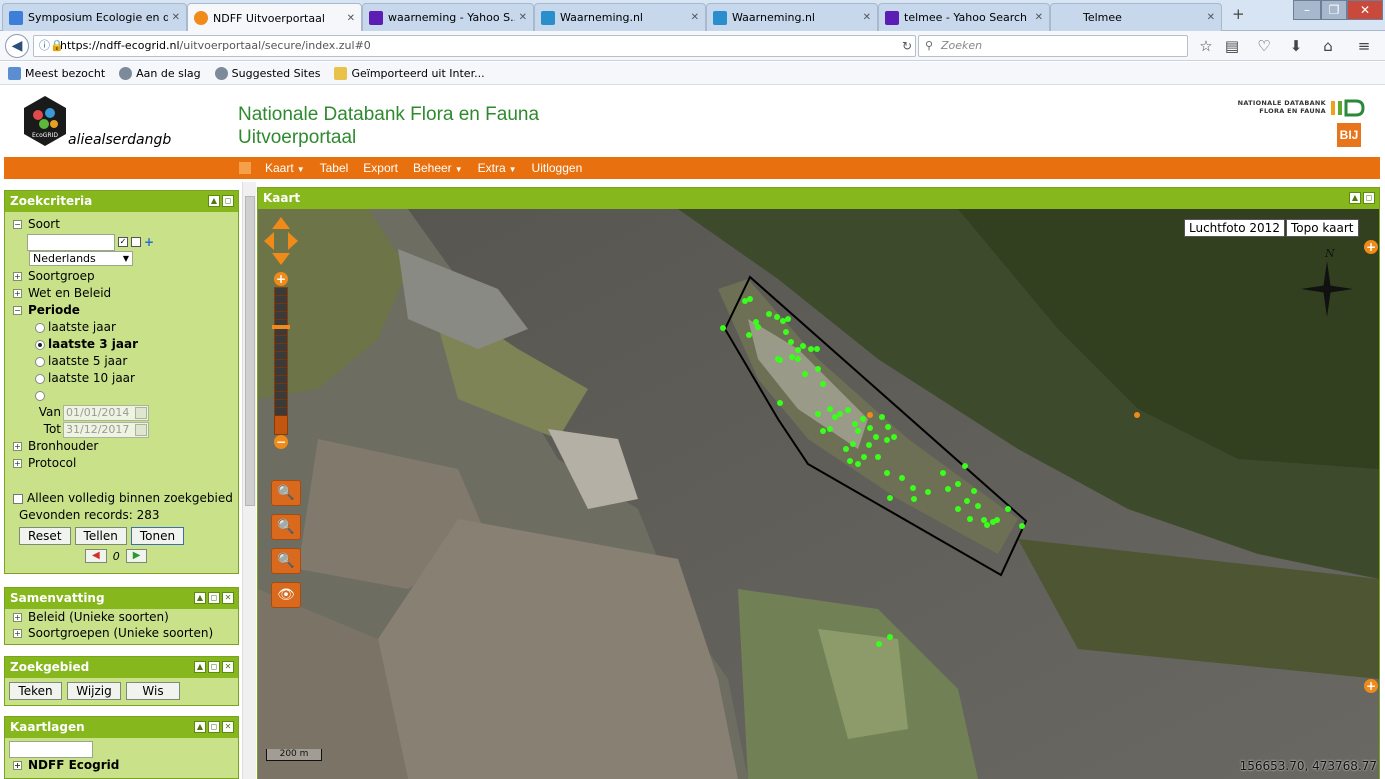  What do you see at coordinates (250, 351) in the screenshot?
I see `scrollbar-thumb` at bounding box center [250, 351].